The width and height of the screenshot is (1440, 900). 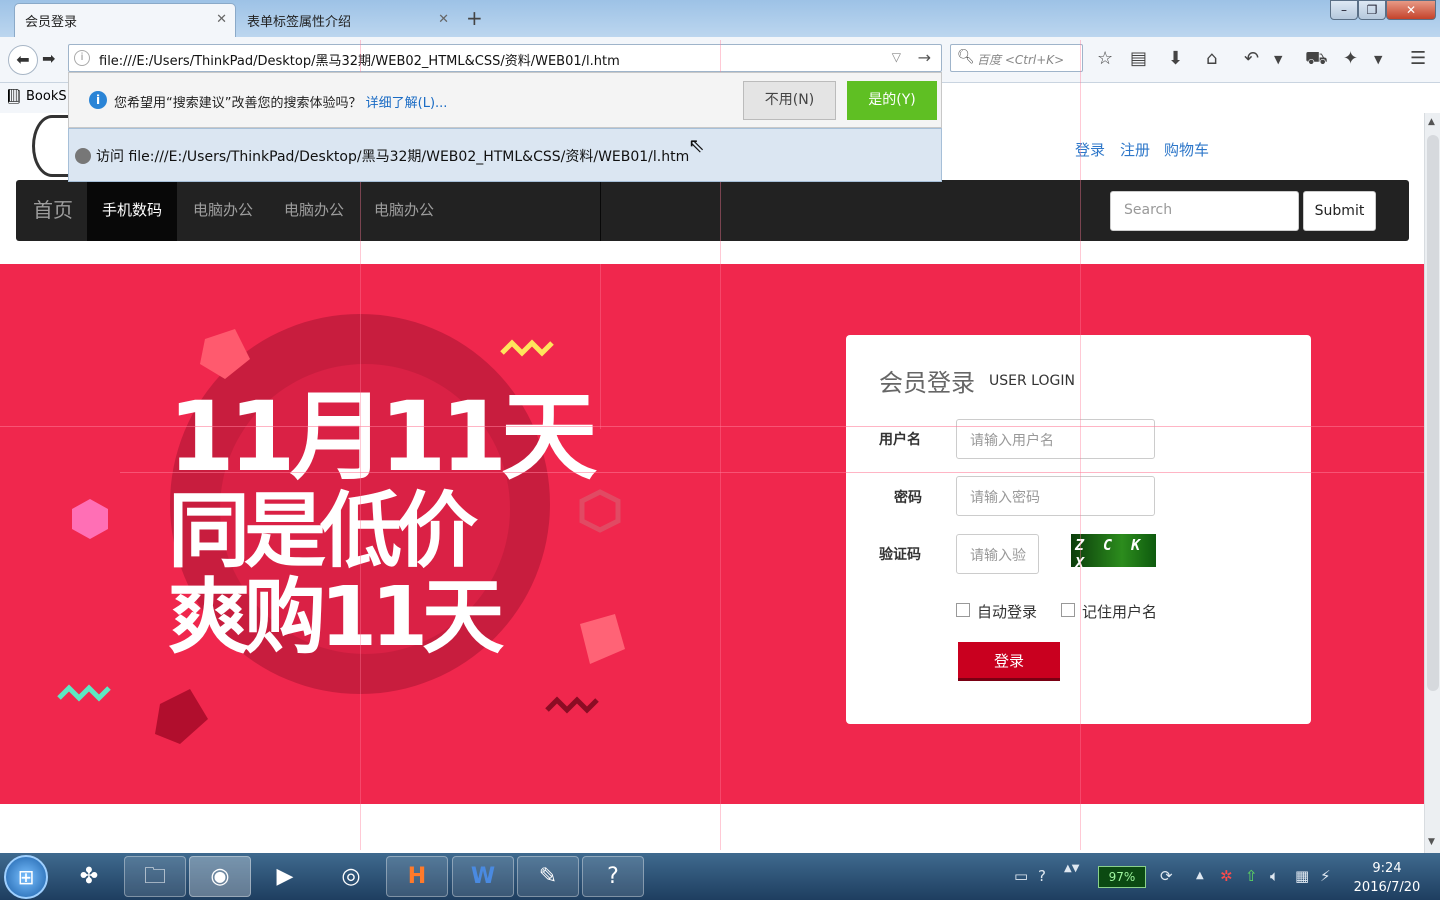 I want to click on new-tab-button: +, so click(x=474, y=18).